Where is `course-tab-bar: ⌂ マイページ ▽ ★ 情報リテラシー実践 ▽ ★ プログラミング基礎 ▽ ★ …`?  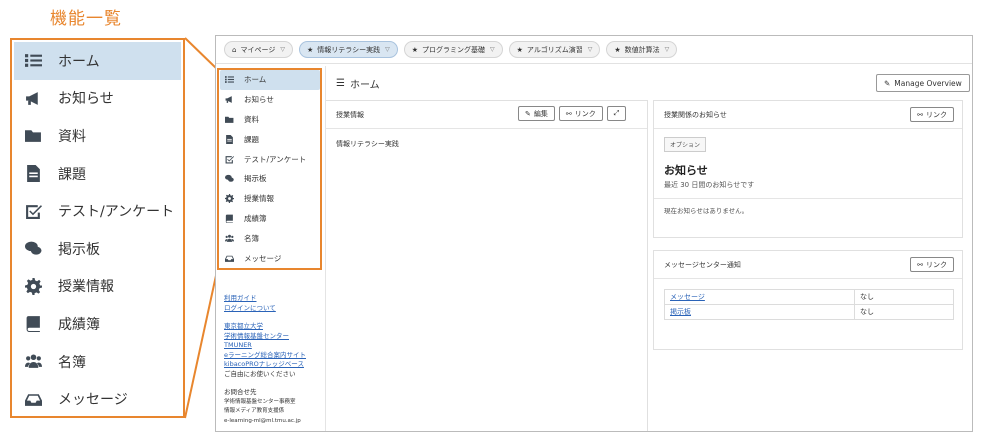 course-tab-bar: ⌂ マイページ ▽ ★ 情報リテラシー実践 ▽ ★ プログラミング基礎 ▽ ★ … is located at coordinates (594, 50).